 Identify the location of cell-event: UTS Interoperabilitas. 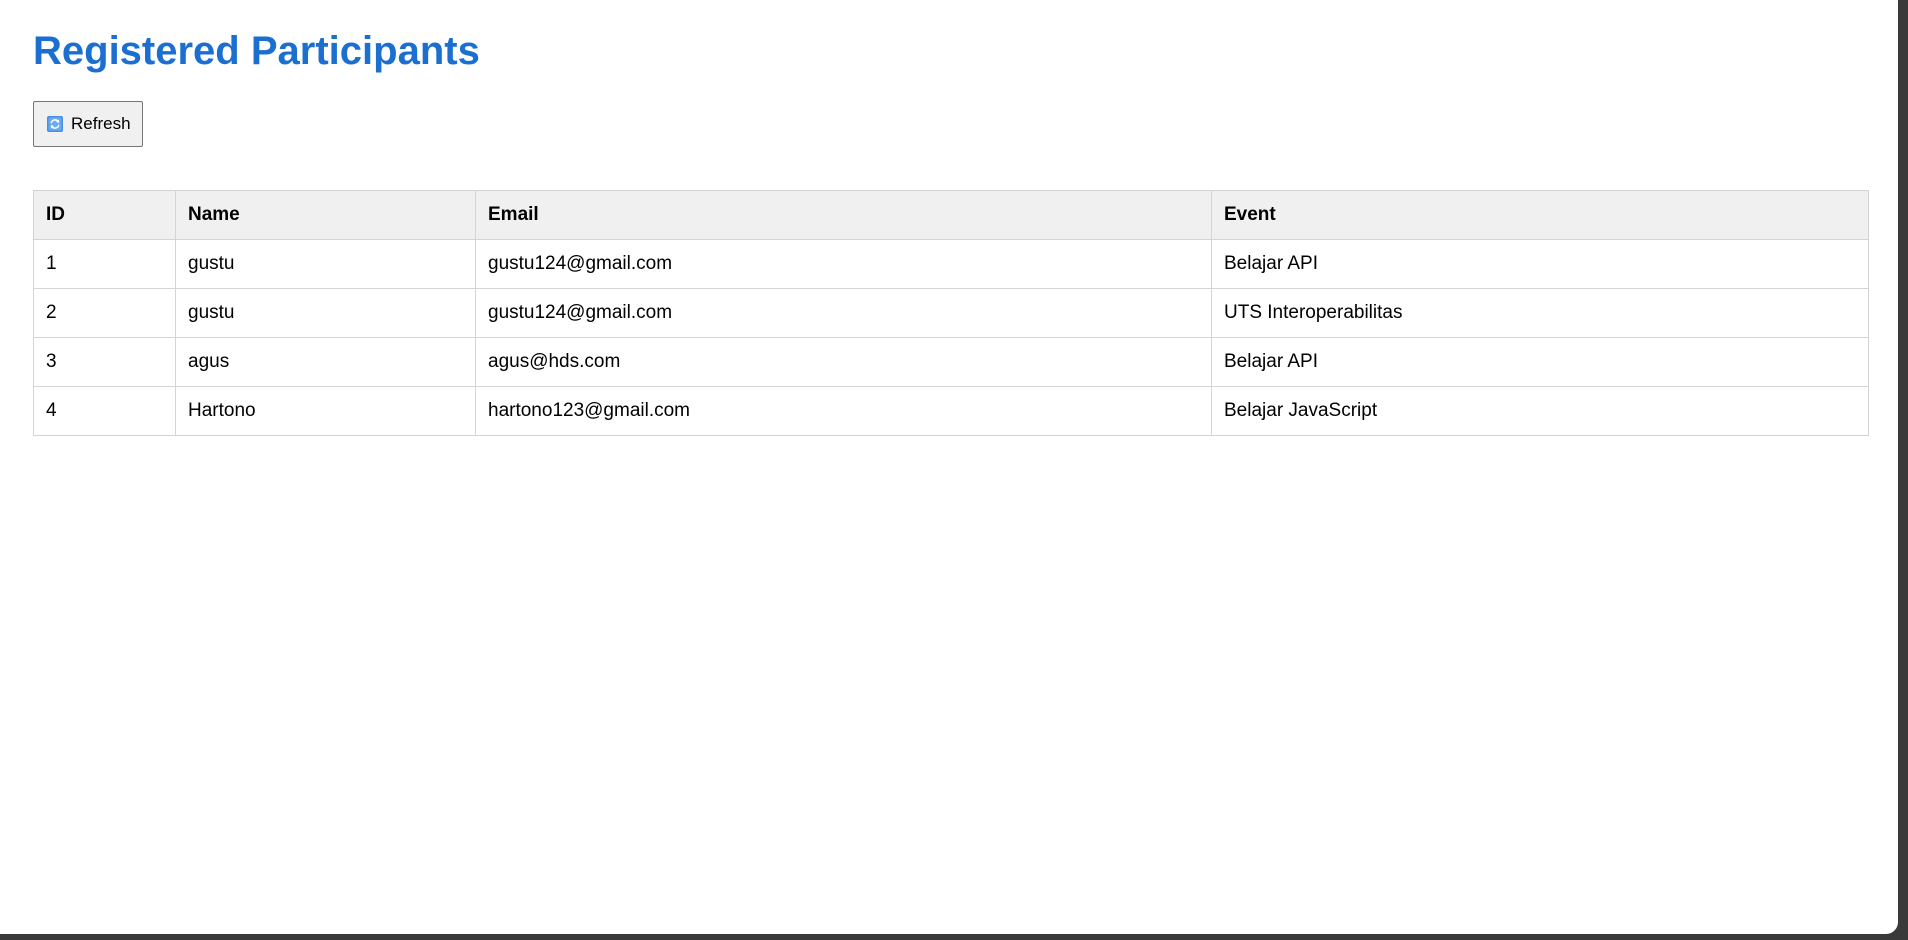
(1540, 313).